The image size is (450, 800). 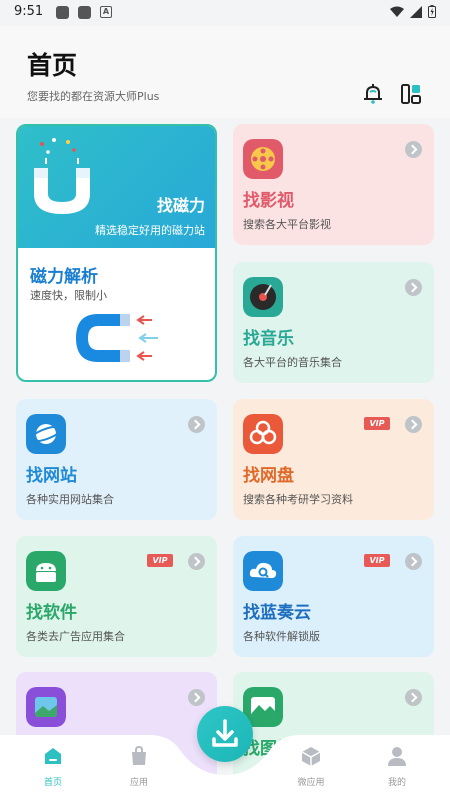 I want to click on card-film: 找影视 搜索各大平台影视, so click(x=333, y=184).